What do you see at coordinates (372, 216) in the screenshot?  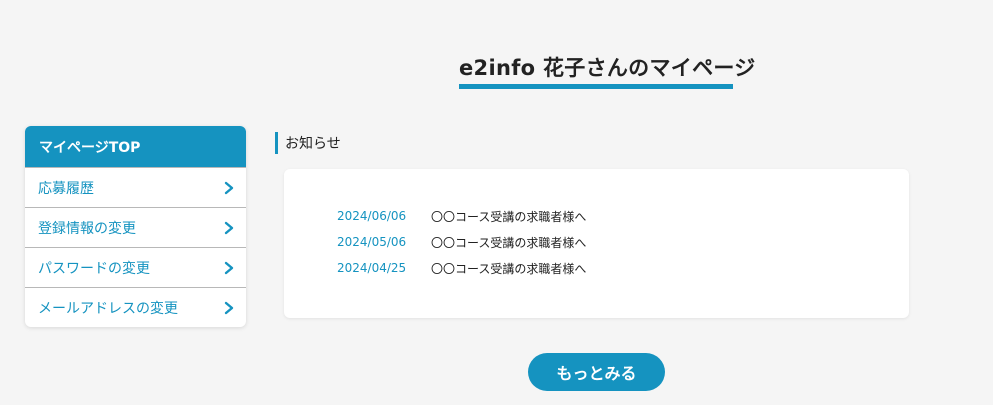 I see `notice-date: 2024/06/06` at bounding box center [372, 216].